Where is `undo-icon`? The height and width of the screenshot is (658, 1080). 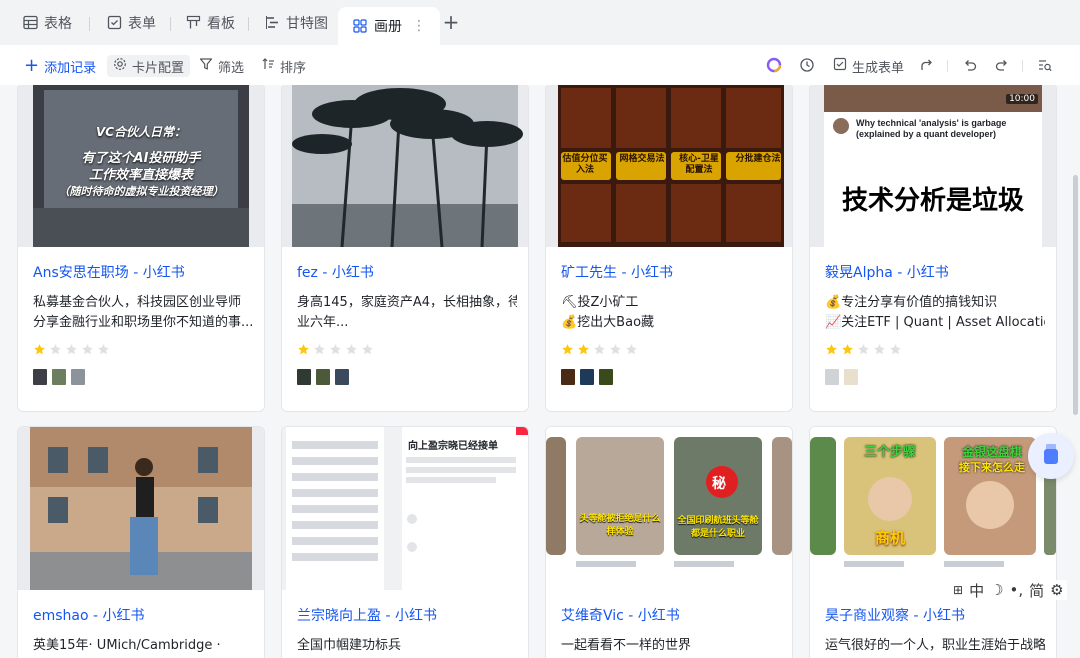
undo-icon is located at coordinates (970, 65).